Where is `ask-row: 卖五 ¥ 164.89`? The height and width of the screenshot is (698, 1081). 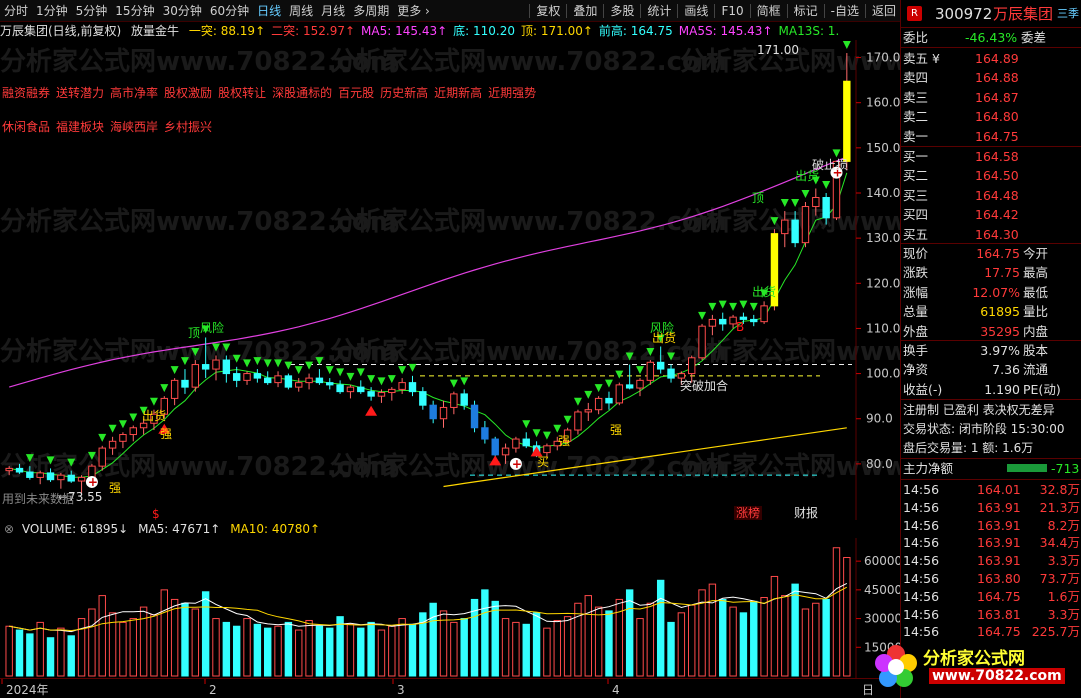 ask-row: 卖五 ¥ 164.89 is located at coordinates (991, 58).